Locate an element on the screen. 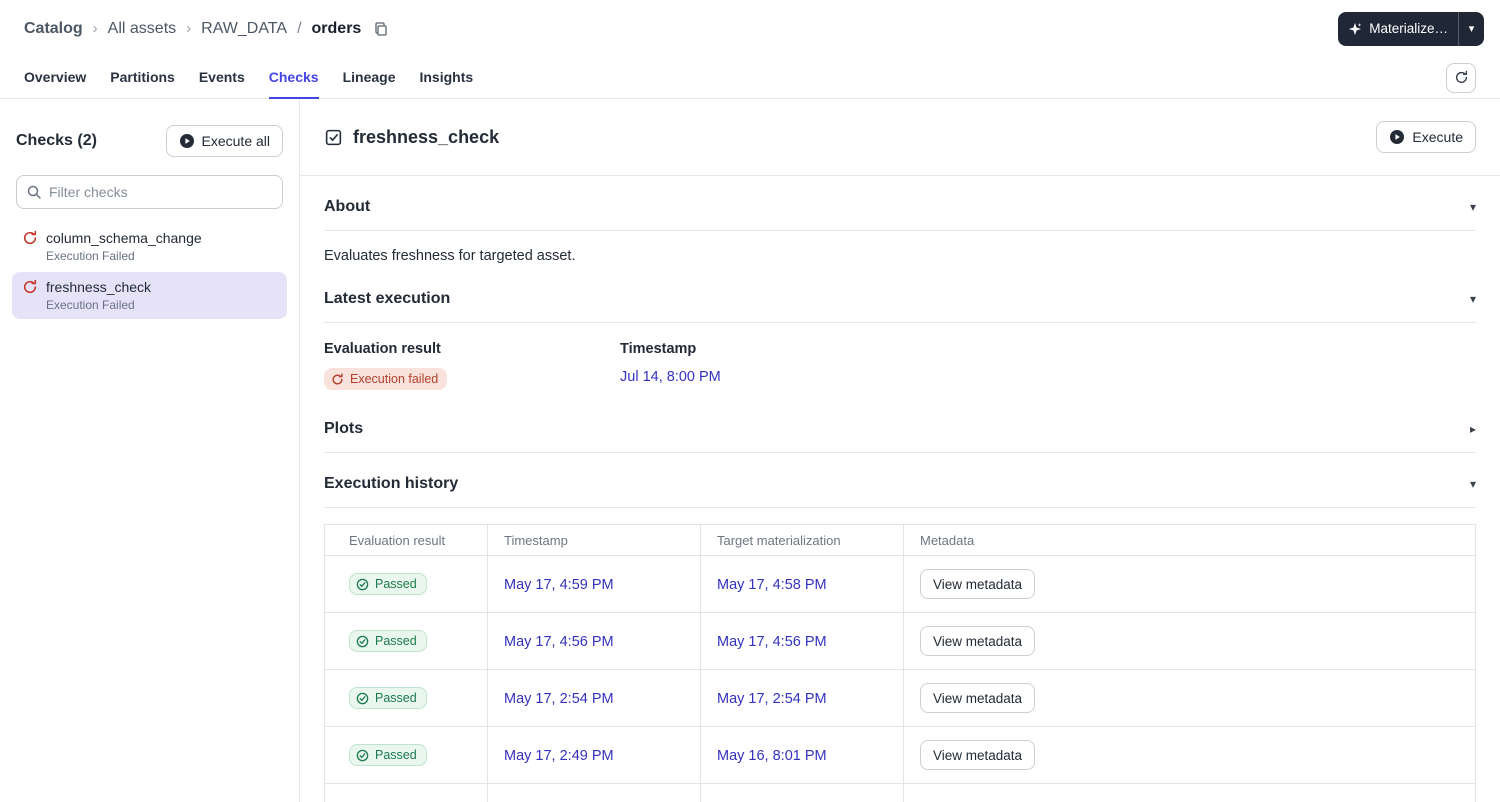  check-title-row: freshness_check is located at coordinates (411, 137).